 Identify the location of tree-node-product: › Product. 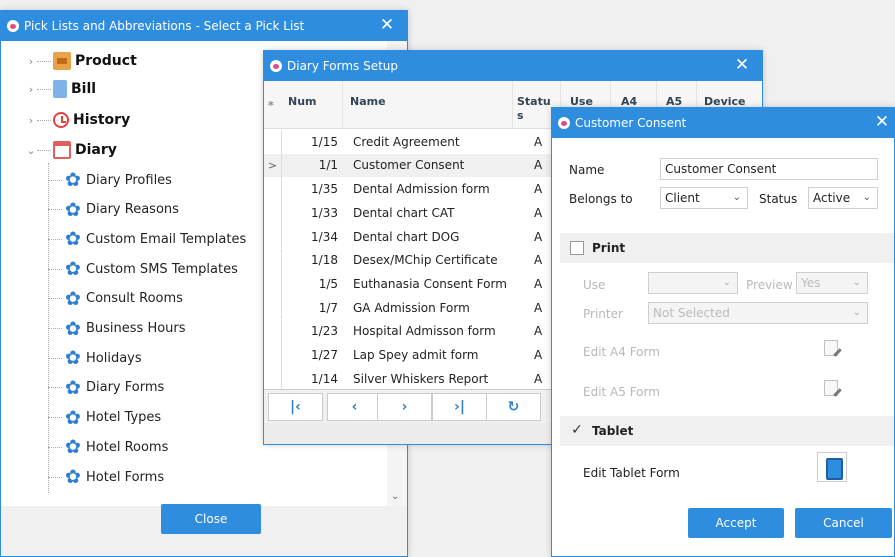
(81, 61).